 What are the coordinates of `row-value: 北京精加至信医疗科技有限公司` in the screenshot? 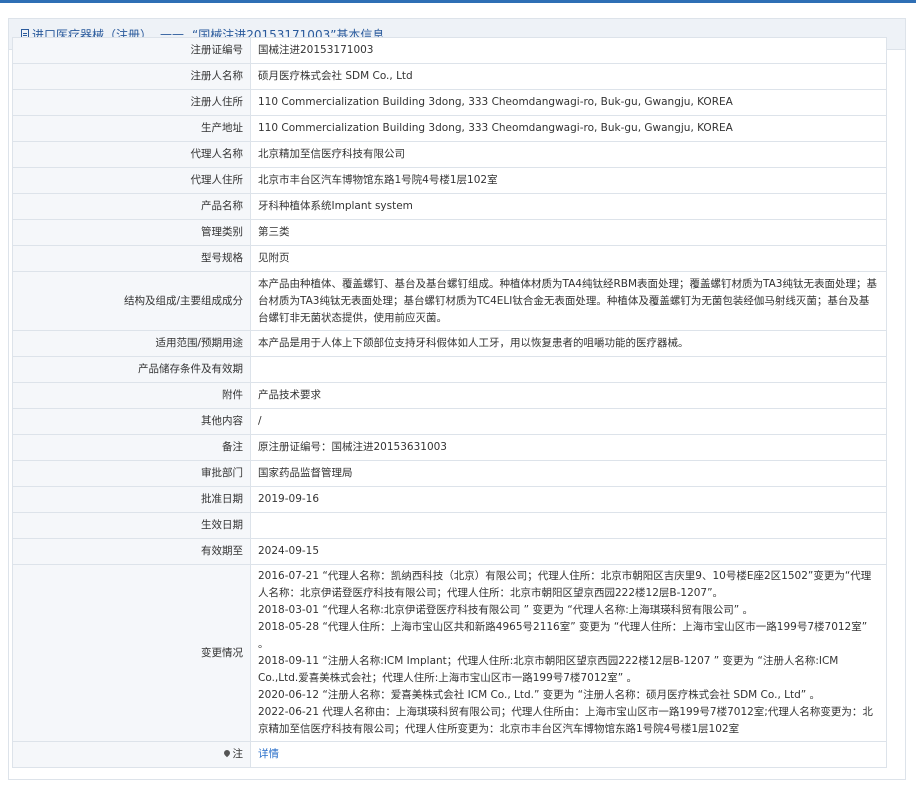 It's located at (568, 154).